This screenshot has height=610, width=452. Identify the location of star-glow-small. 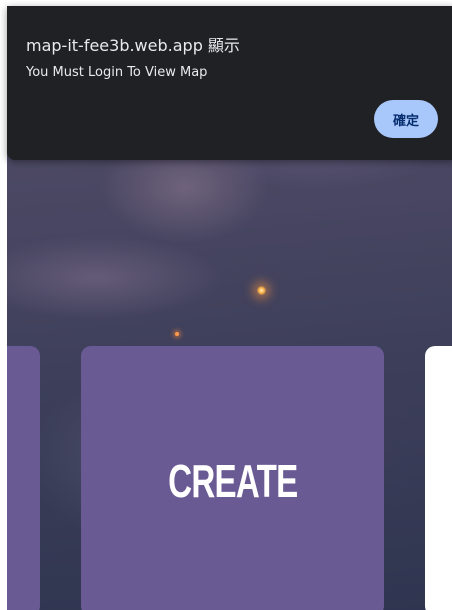
(177, 334).